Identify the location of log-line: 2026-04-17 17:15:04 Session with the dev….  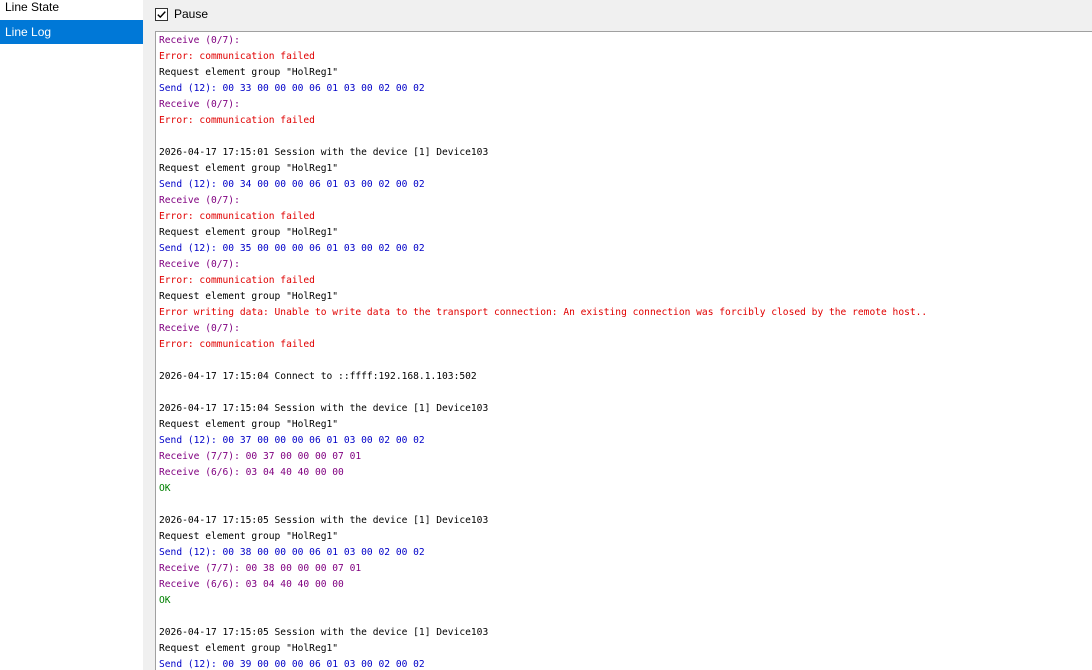
(324, 408).